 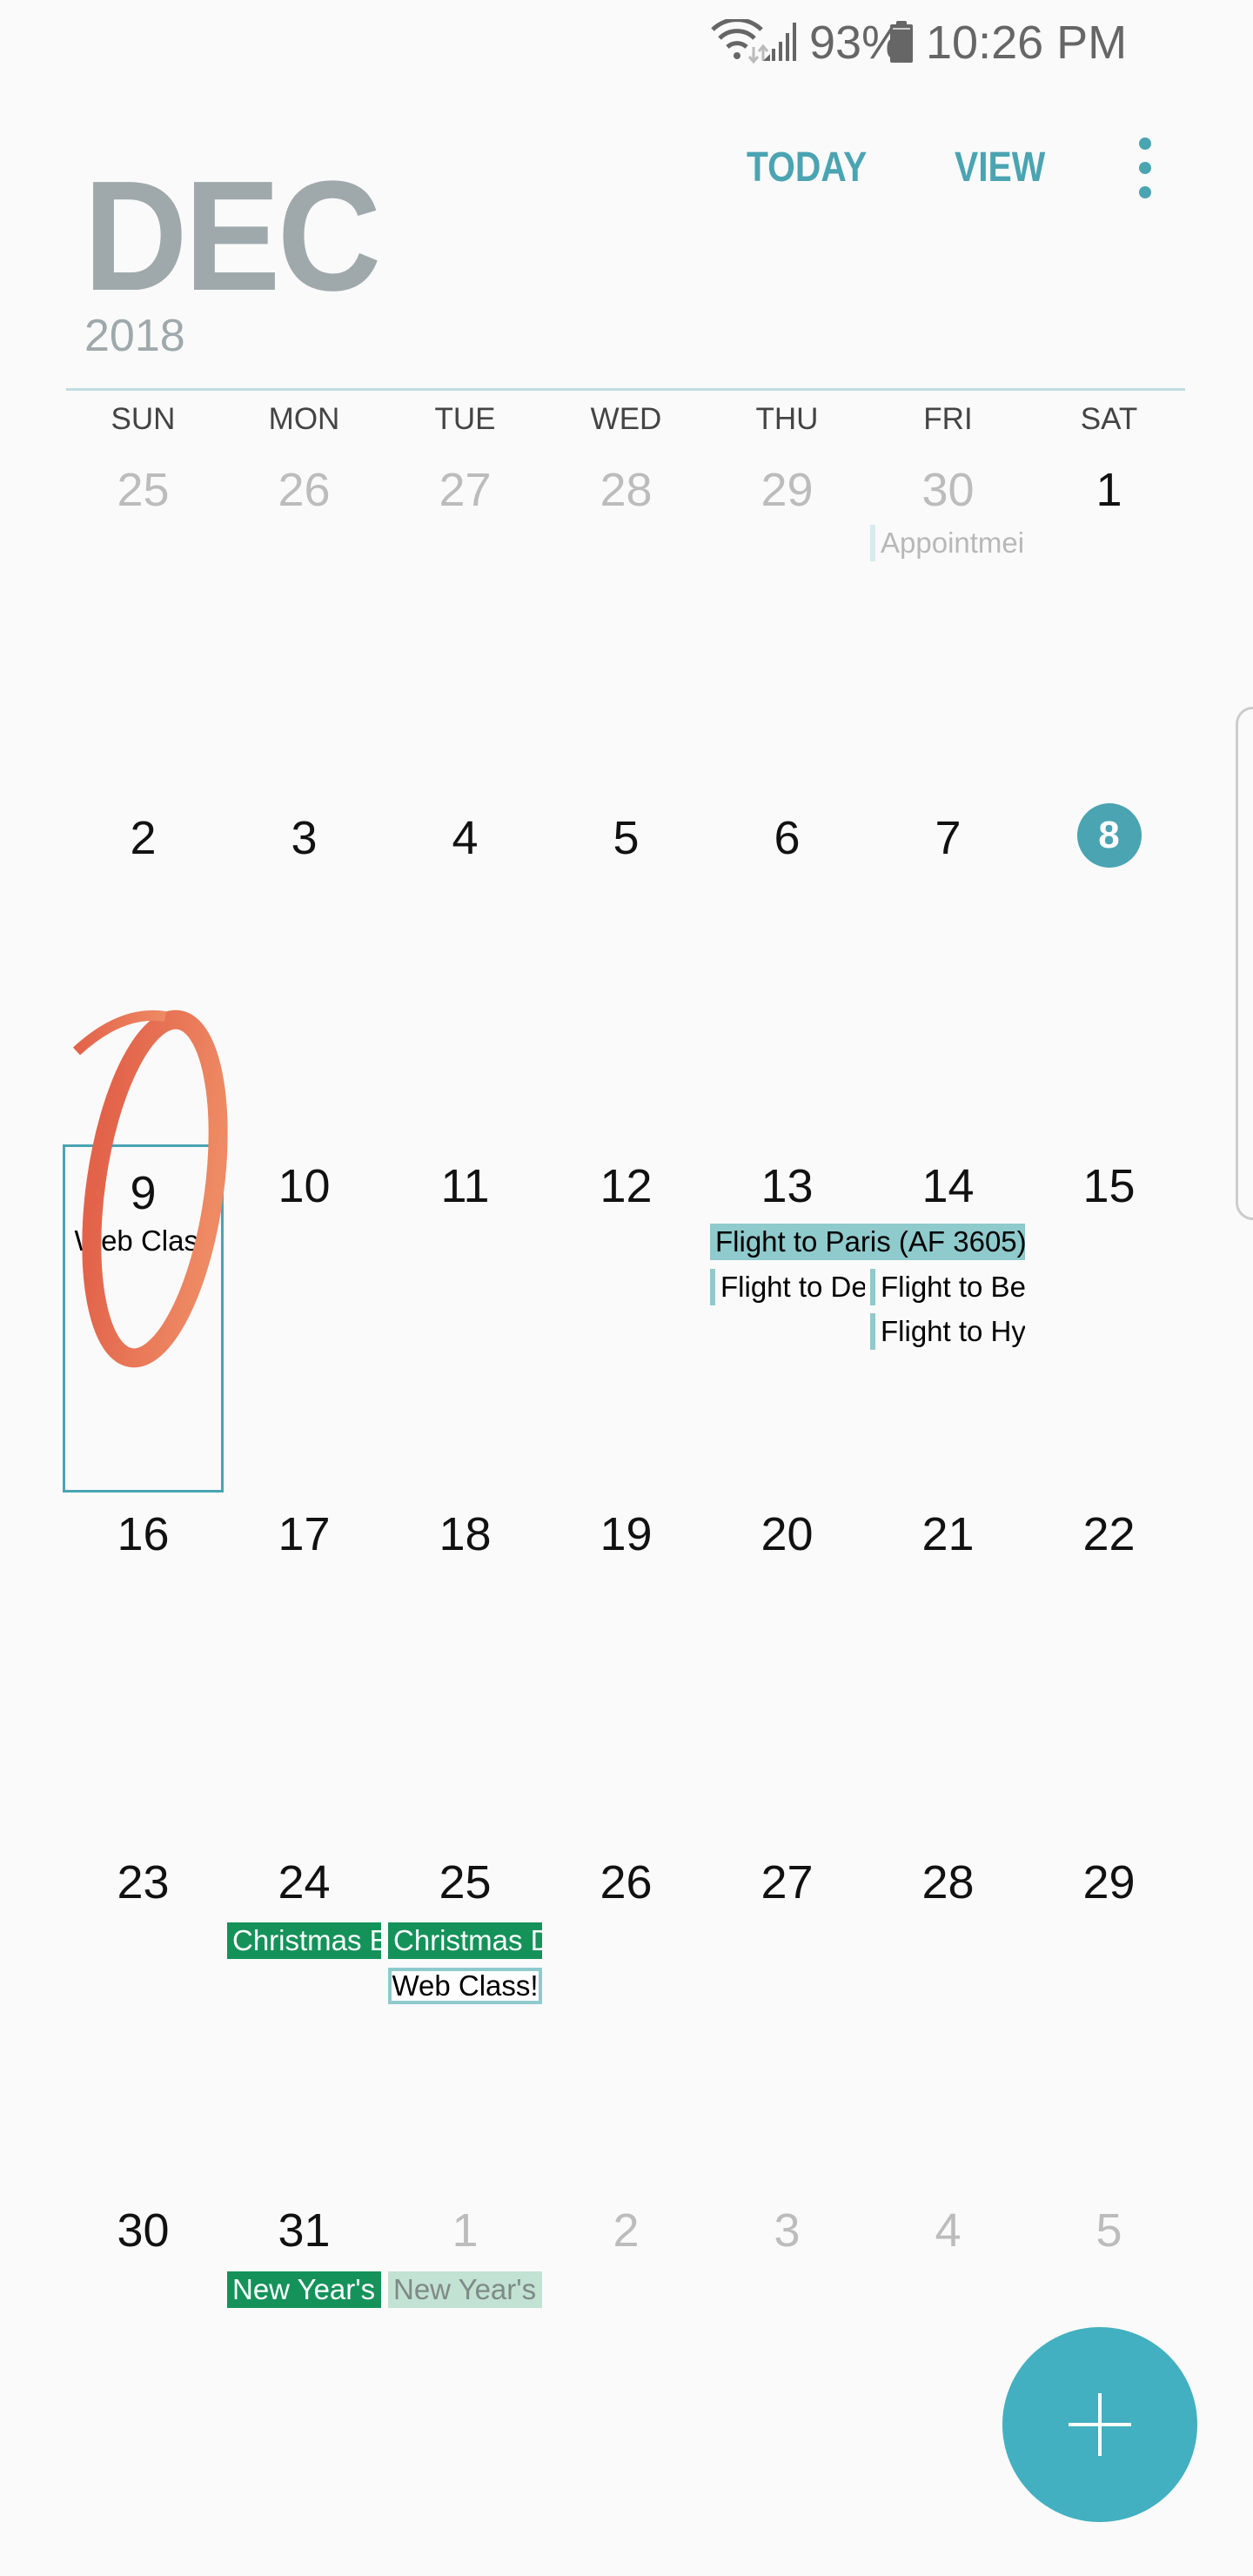 I want to click on day-number: 31, so click(x=304, y=2230).